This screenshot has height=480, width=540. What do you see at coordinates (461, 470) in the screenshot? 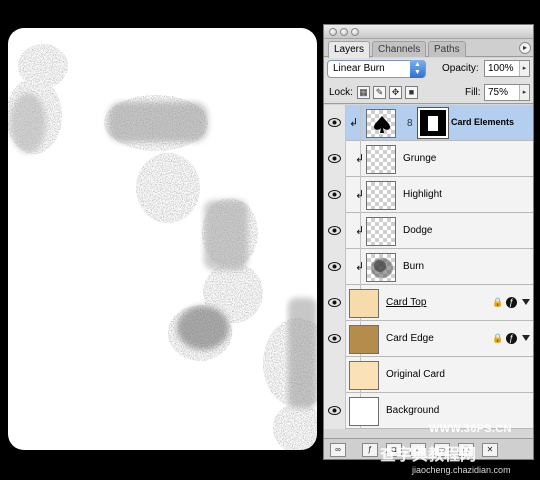
I see `watermark-url: jiaocheng.chazidian.com` at bounding box center [461, 470].